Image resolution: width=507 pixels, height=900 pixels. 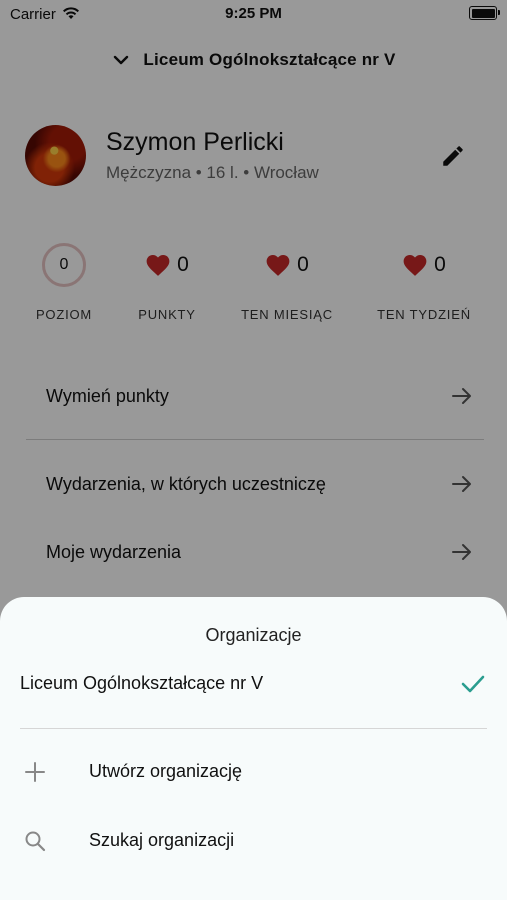 What do you see at coordinates (142, 683) in the screenshot?
I see `organization-name: Liceum Ogólnokształcące nr V` at bounding box center [142, 683].